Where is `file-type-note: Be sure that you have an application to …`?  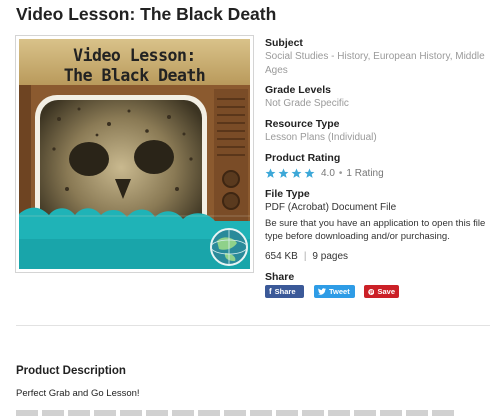
file-type-note: Be sure that you have an application to … is located at coordinates (375, 230).